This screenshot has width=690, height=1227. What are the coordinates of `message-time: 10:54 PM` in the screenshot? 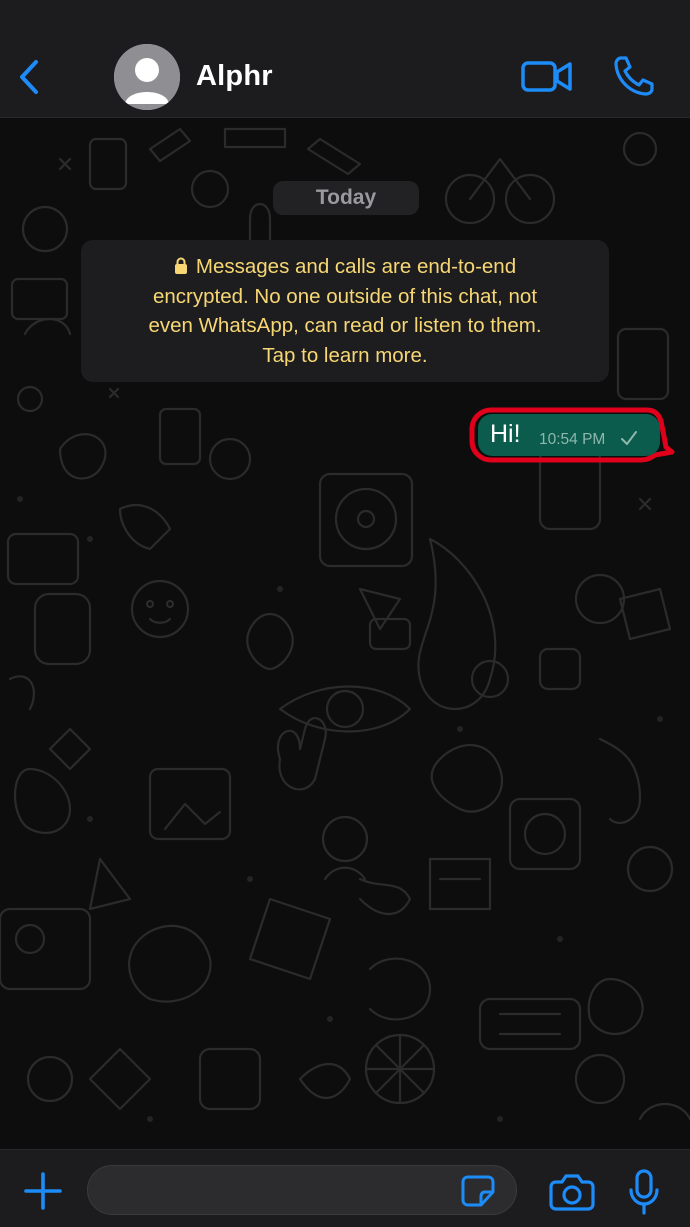 It's located at (572, 439).